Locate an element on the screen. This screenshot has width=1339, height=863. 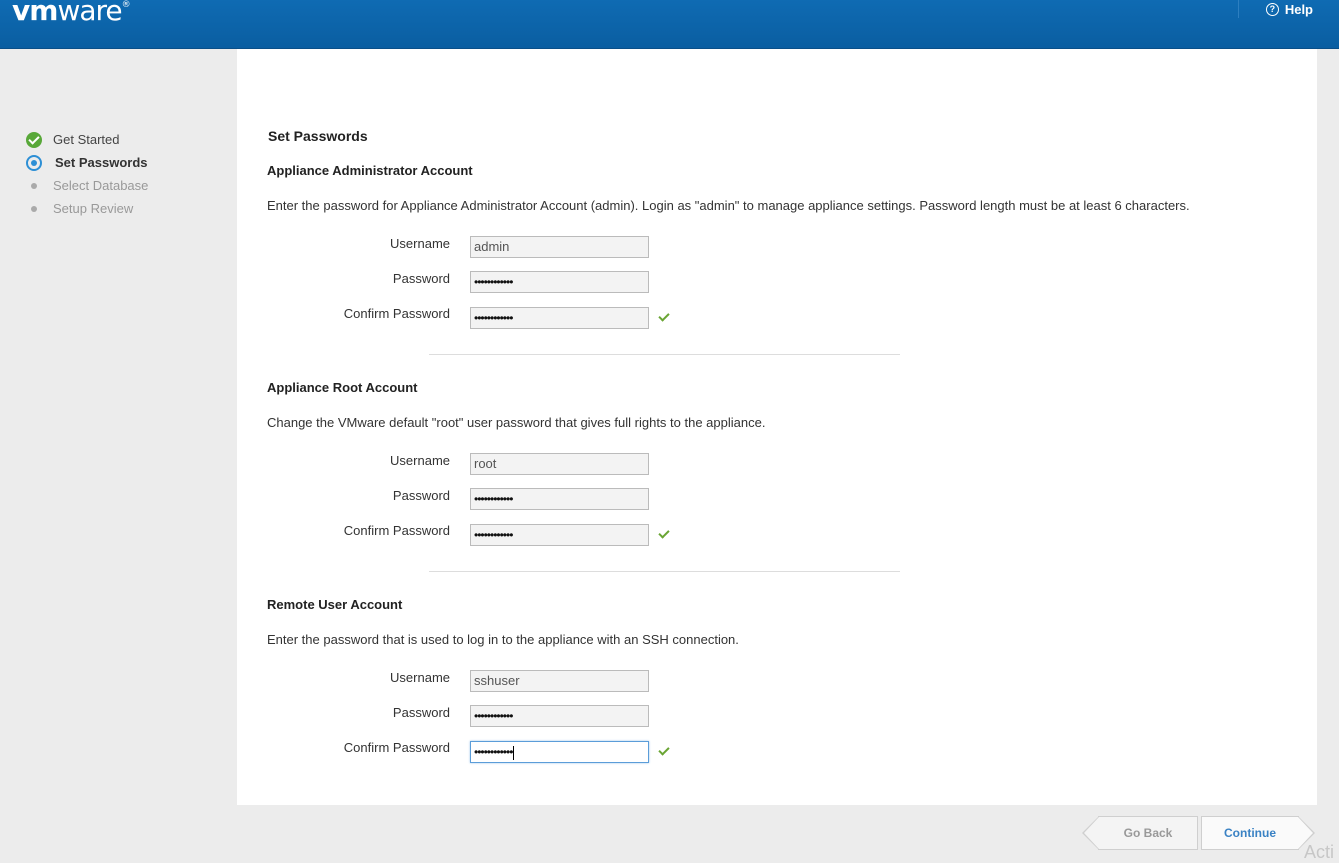
remote-confirm-value: •••••••••••• is located at coordinates (493, 752).